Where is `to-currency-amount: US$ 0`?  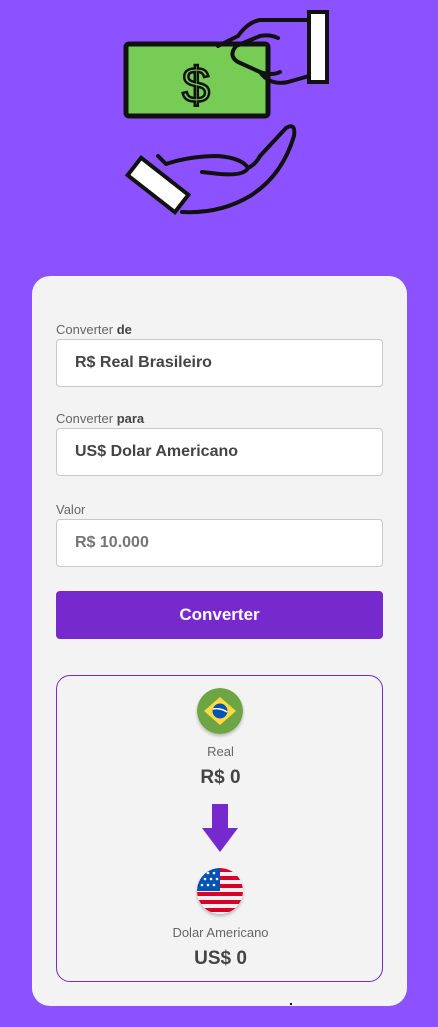
to-currency-amount: US$ 0 is located at coordinates (220, 958).